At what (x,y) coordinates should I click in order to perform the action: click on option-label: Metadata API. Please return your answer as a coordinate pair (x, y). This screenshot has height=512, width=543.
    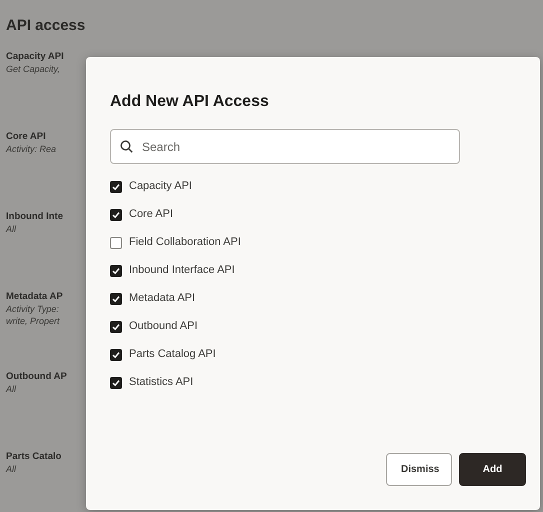
    Looking at the image, I should click on (162, 298).